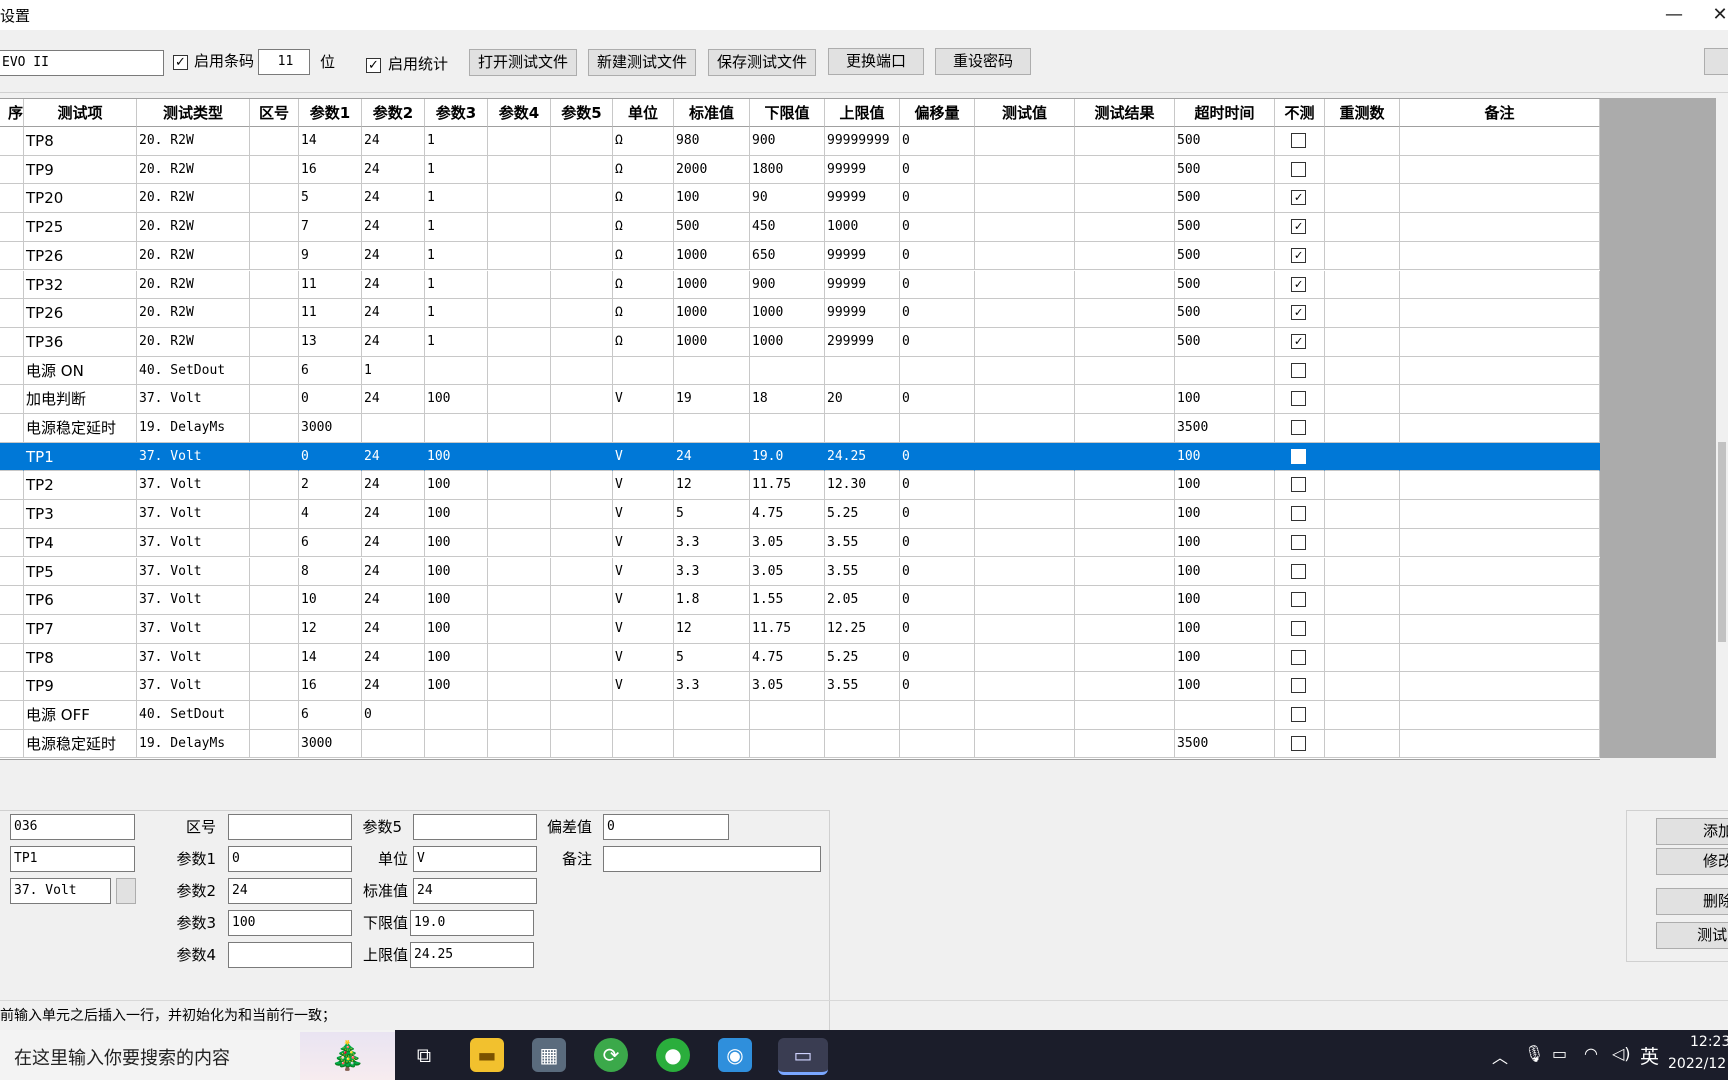 The width and height of the screenshot is (1728, 1080). What do you see at coordinates (800, 629) in the screenshot?
I see `table-row: TP7 37. Volt 12 24 100 V 12 11.75 12.25 0 100` at bounding box center [800, 629].